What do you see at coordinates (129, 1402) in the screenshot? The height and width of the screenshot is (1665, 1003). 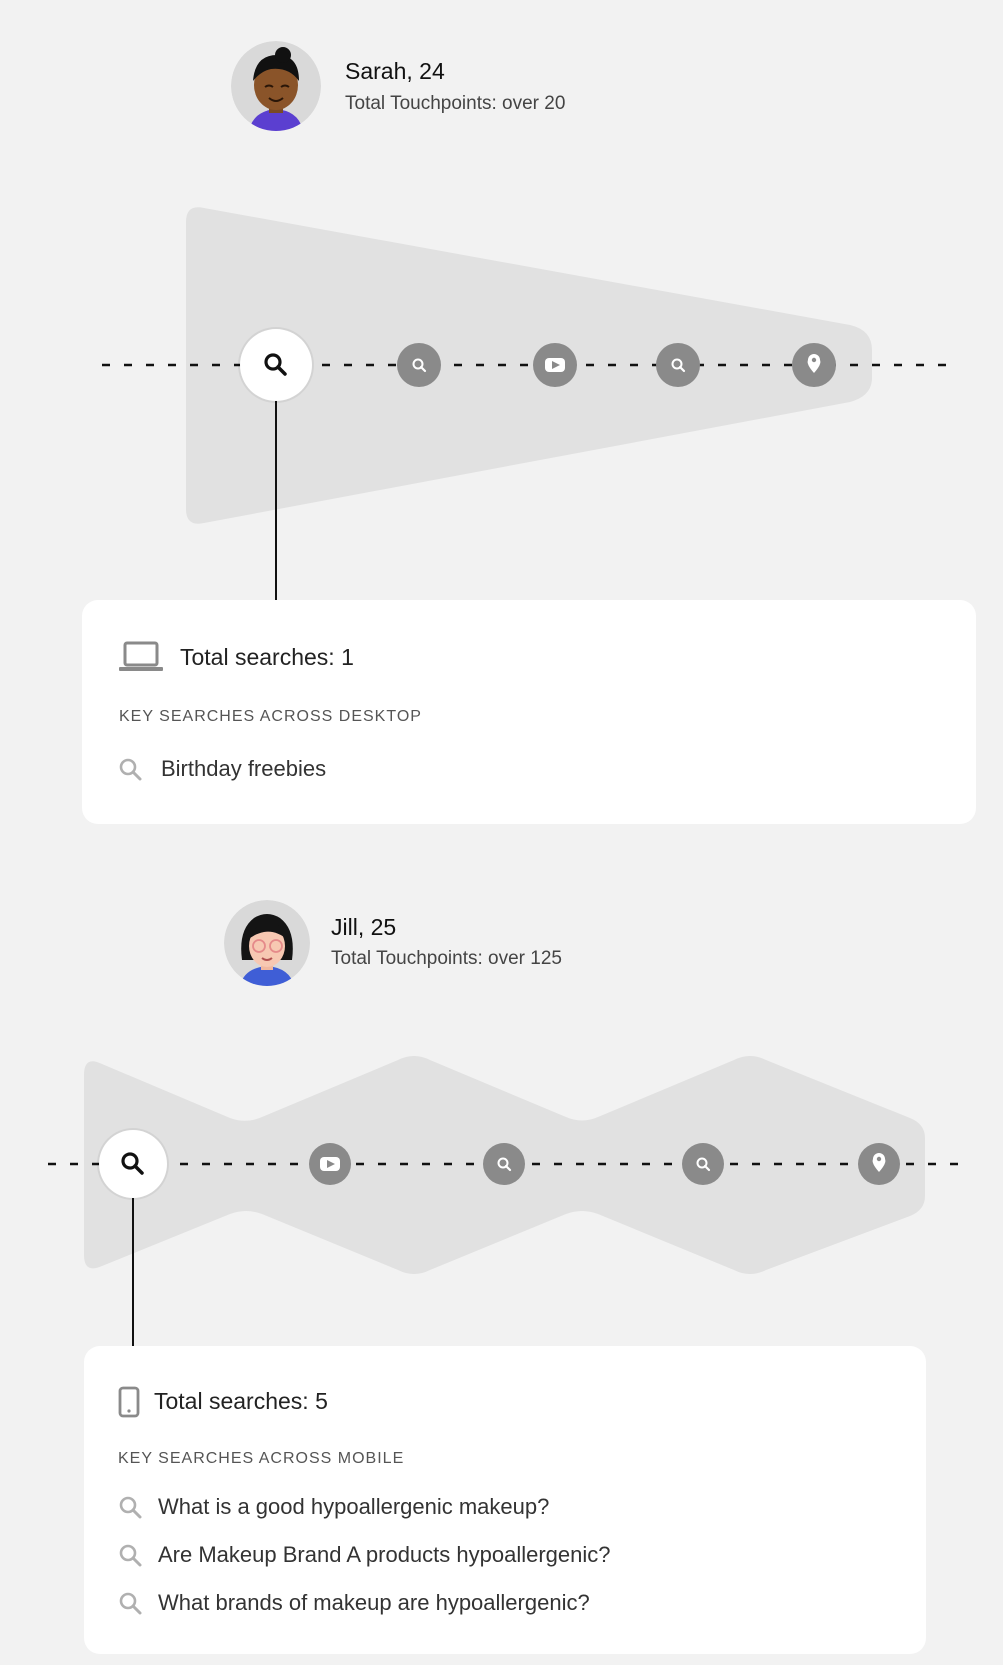 I see `smartphone-icon` at bounding box center [129, 1402].